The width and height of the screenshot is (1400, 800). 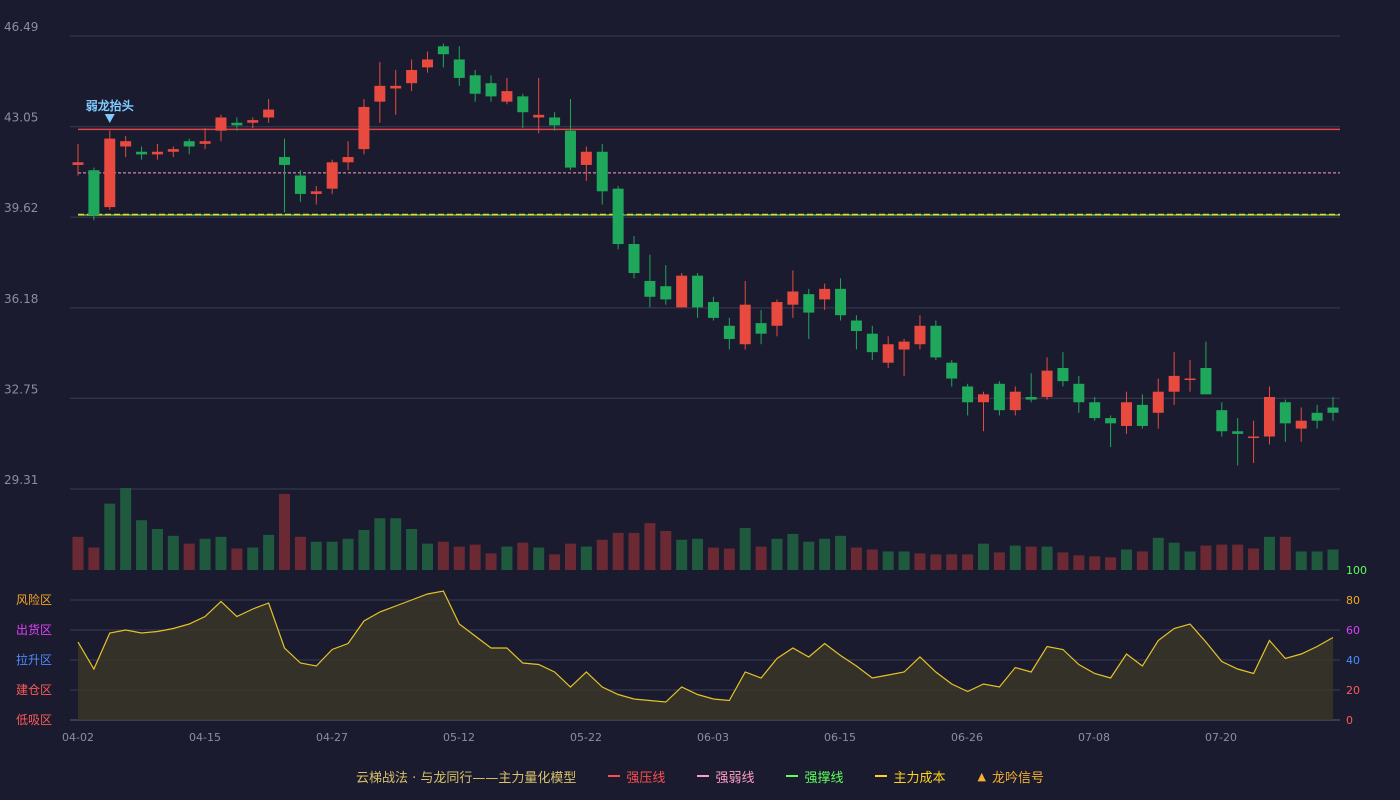 I want to click on legend-label: 主力成本, so click(x=919, y=778).